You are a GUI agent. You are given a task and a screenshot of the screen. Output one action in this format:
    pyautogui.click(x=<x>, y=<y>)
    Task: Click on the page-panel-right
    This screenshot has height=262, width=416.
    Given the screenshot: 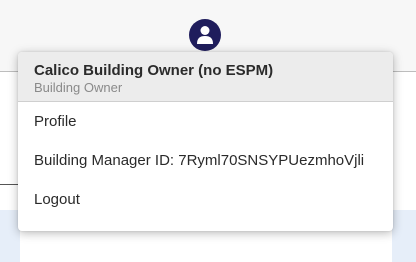 What is the action you would take?
    pyautogui.click(x=404, y=236)
    